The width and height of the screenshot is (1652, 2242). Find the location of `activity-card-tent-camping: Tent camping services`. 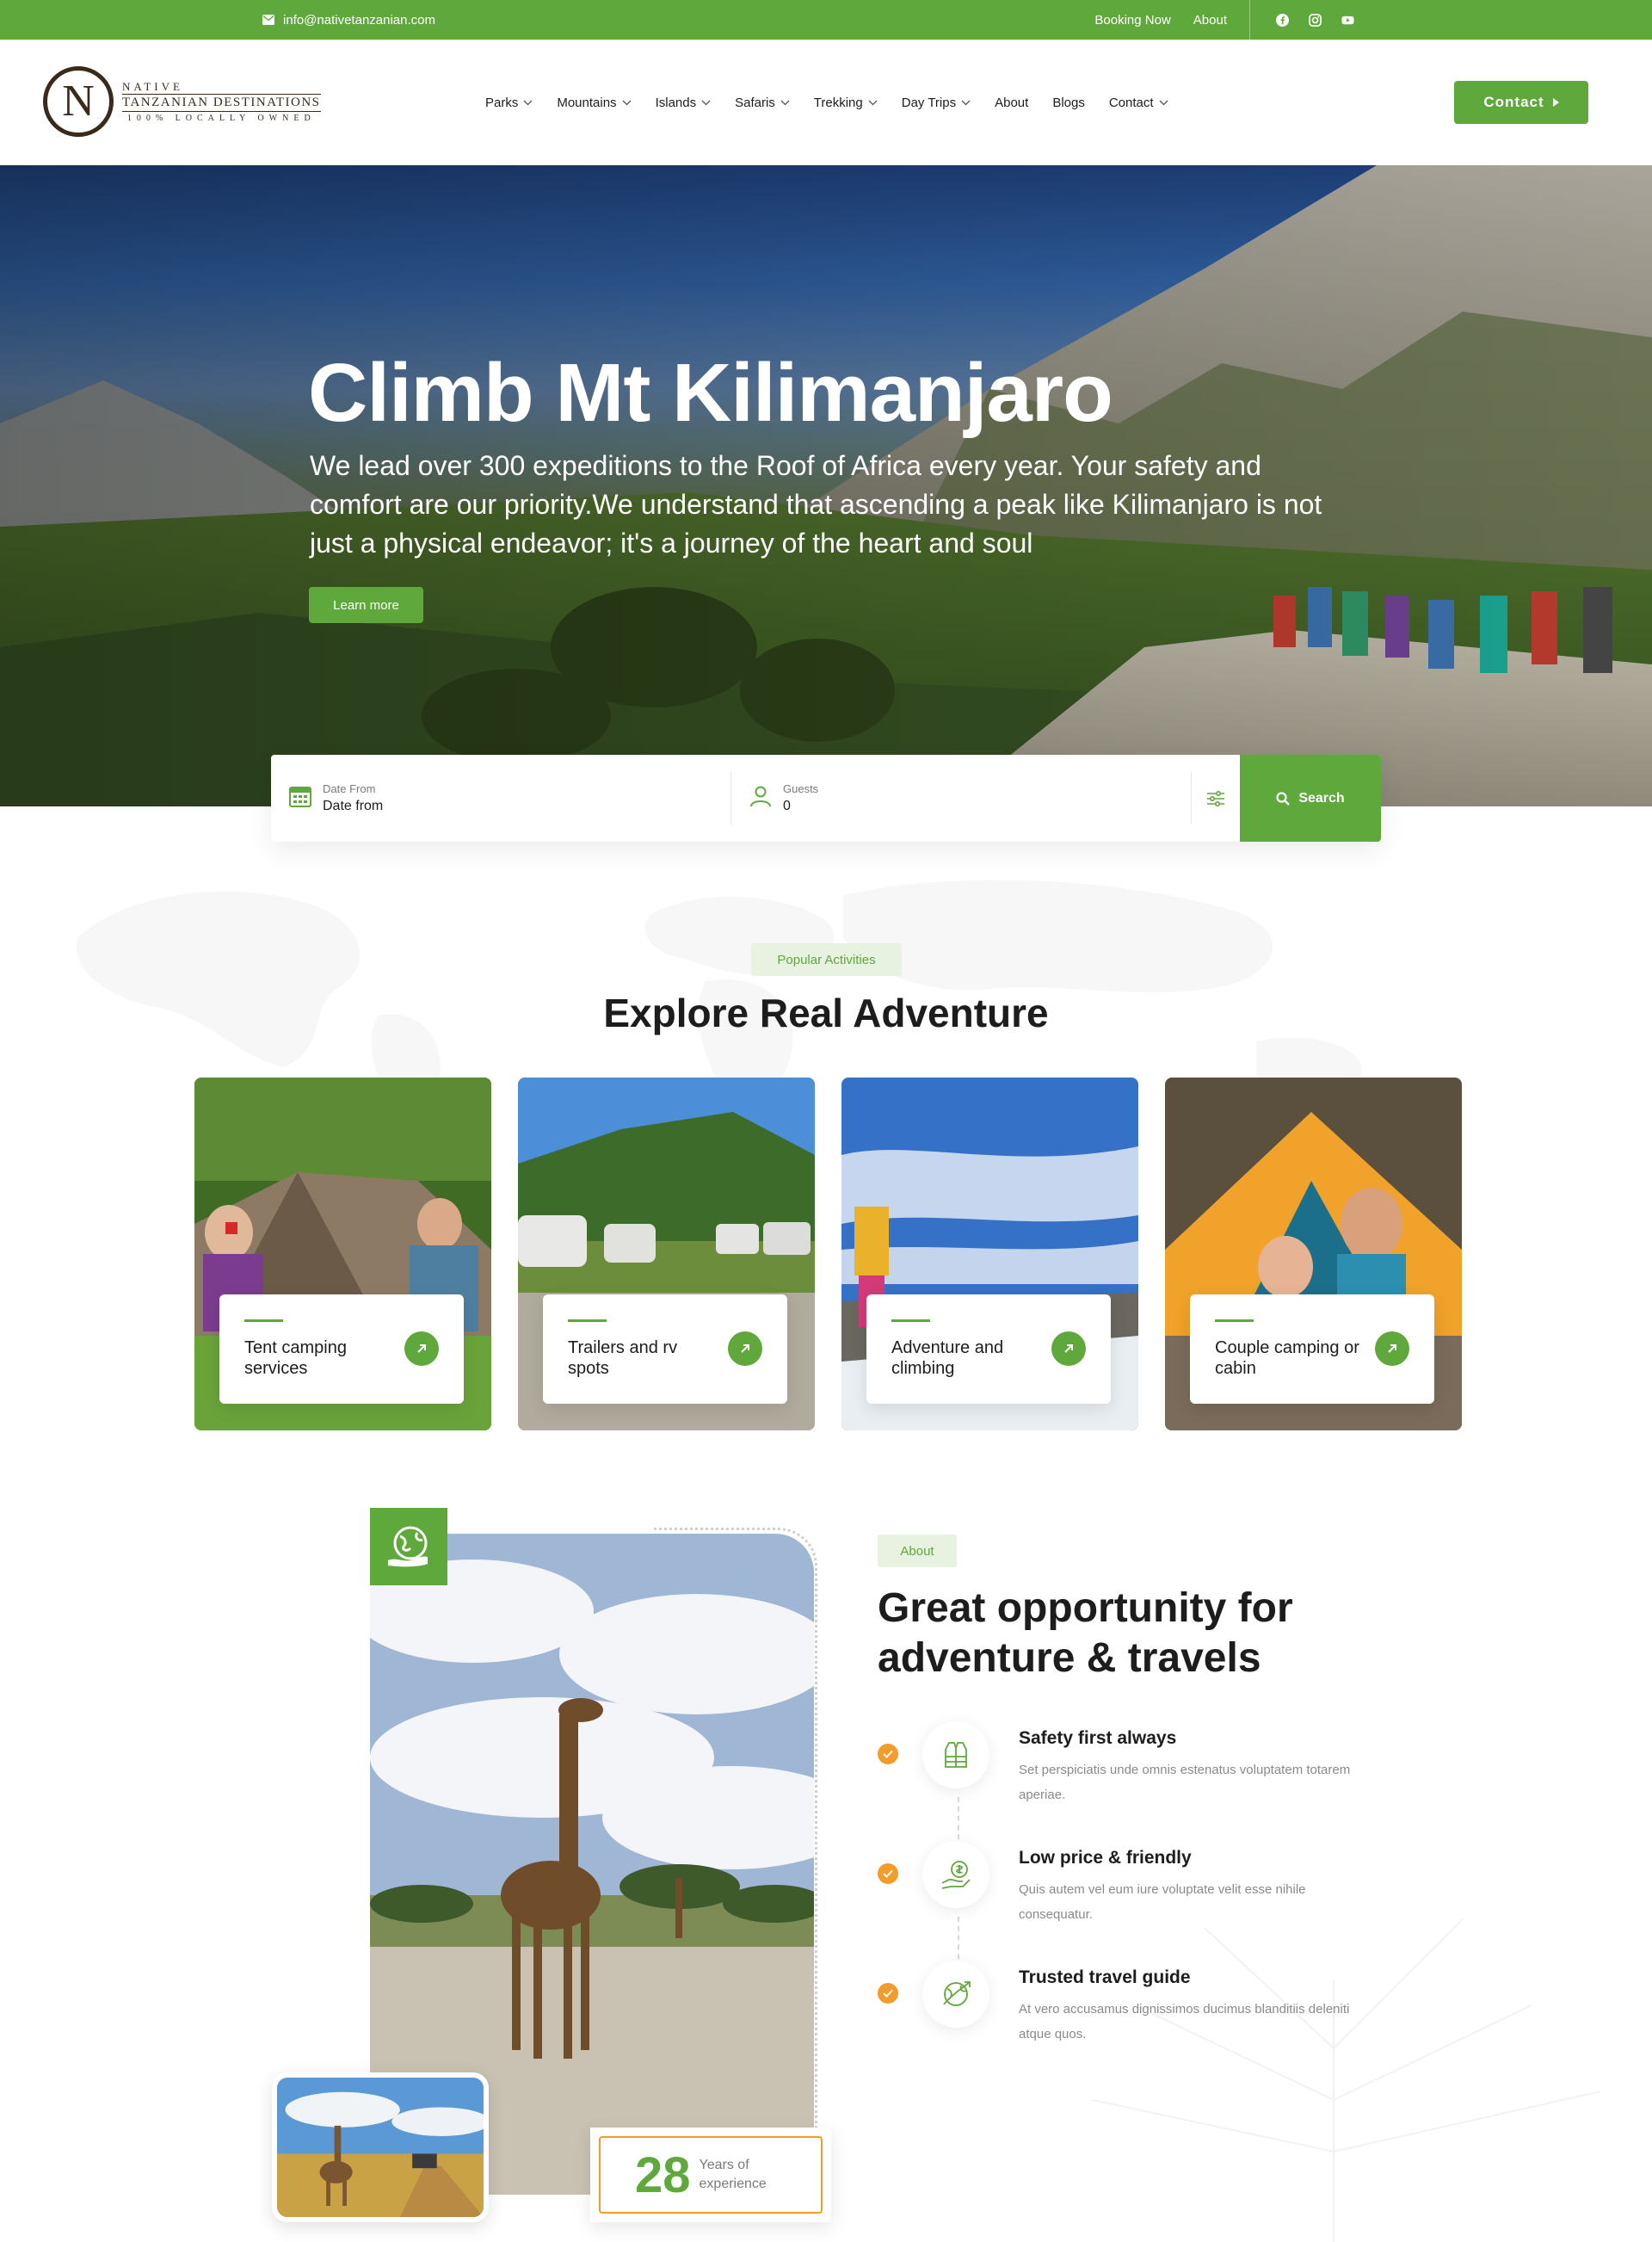

activity-card-tent-camping: Tent camping services is located at coordinates (342, 1254).